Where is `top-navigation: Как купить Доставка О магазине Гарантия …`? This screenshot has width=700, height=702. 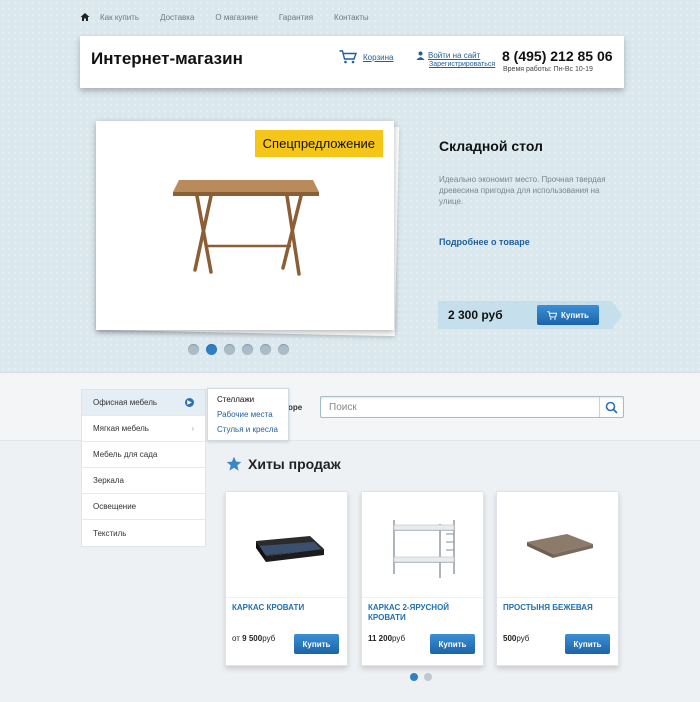 top-navigation: Как купить Доставка О магазине Гарантия … is located at coordinates (235, 17).